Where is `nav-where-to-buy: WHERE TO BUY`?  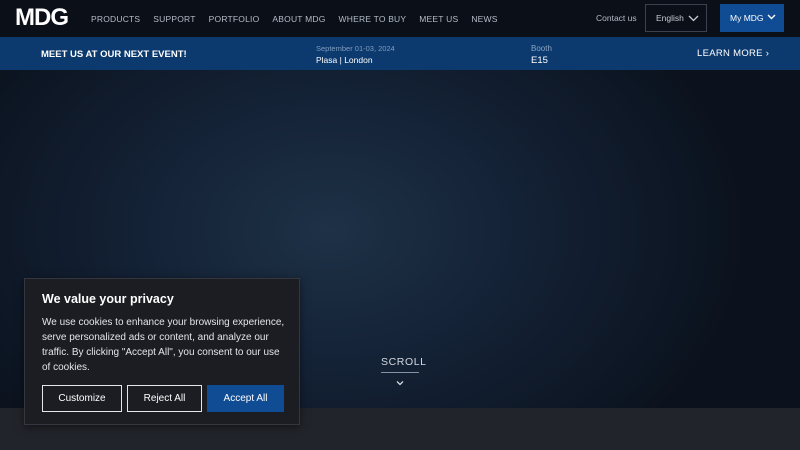 nav-where-to-buy: WHERE TO BUY is located at coordinates (373, 19).